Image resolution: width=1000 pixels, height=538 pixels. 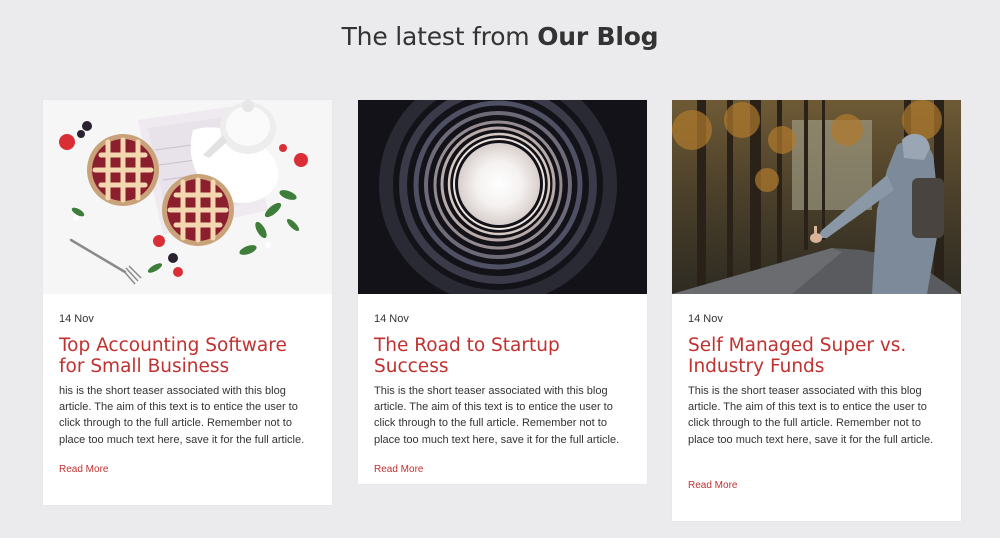 I want to click on blog-thumbnail-hitchhiker, so click(x=816, y=197).